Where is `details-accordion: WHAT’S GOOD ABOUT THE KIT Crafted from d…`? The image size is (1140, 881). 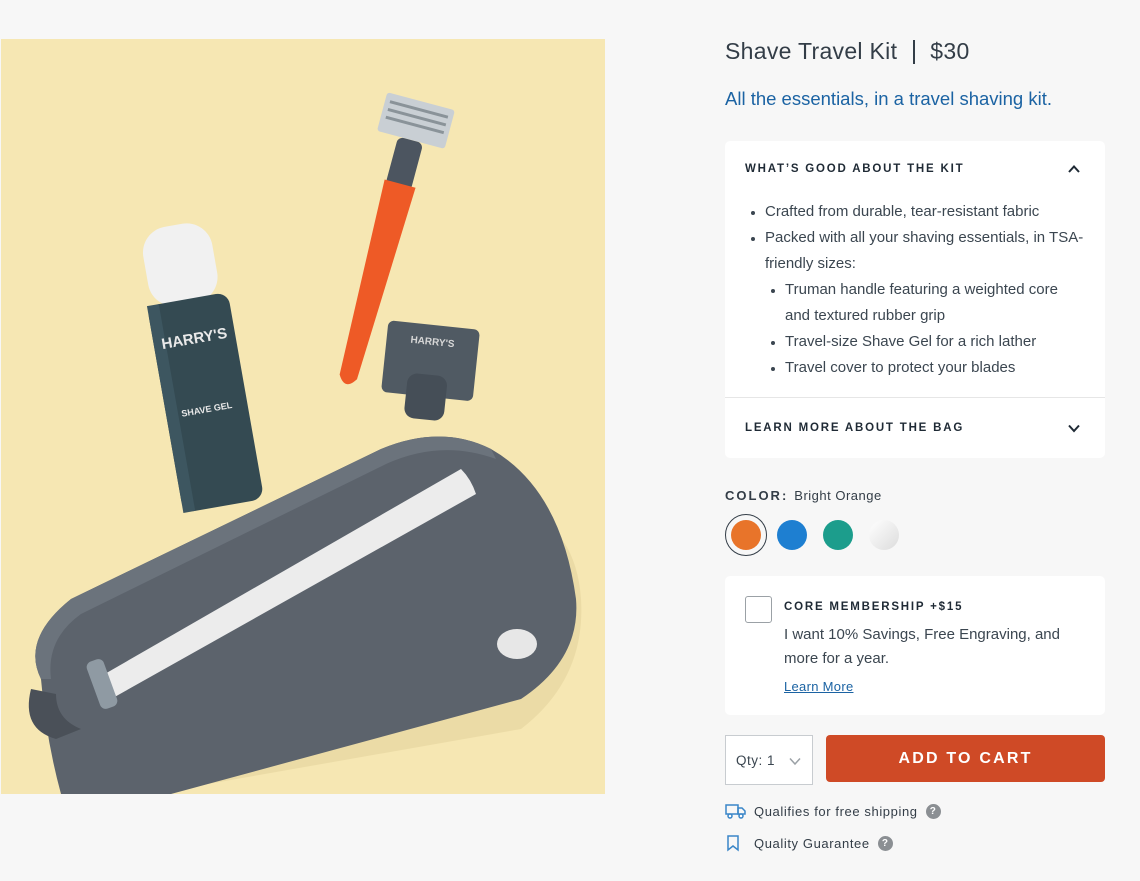 details-accordion: WHAT’S GOOD ABOUT THE KIT Crafted from d… is located at coordinates (915, 299).